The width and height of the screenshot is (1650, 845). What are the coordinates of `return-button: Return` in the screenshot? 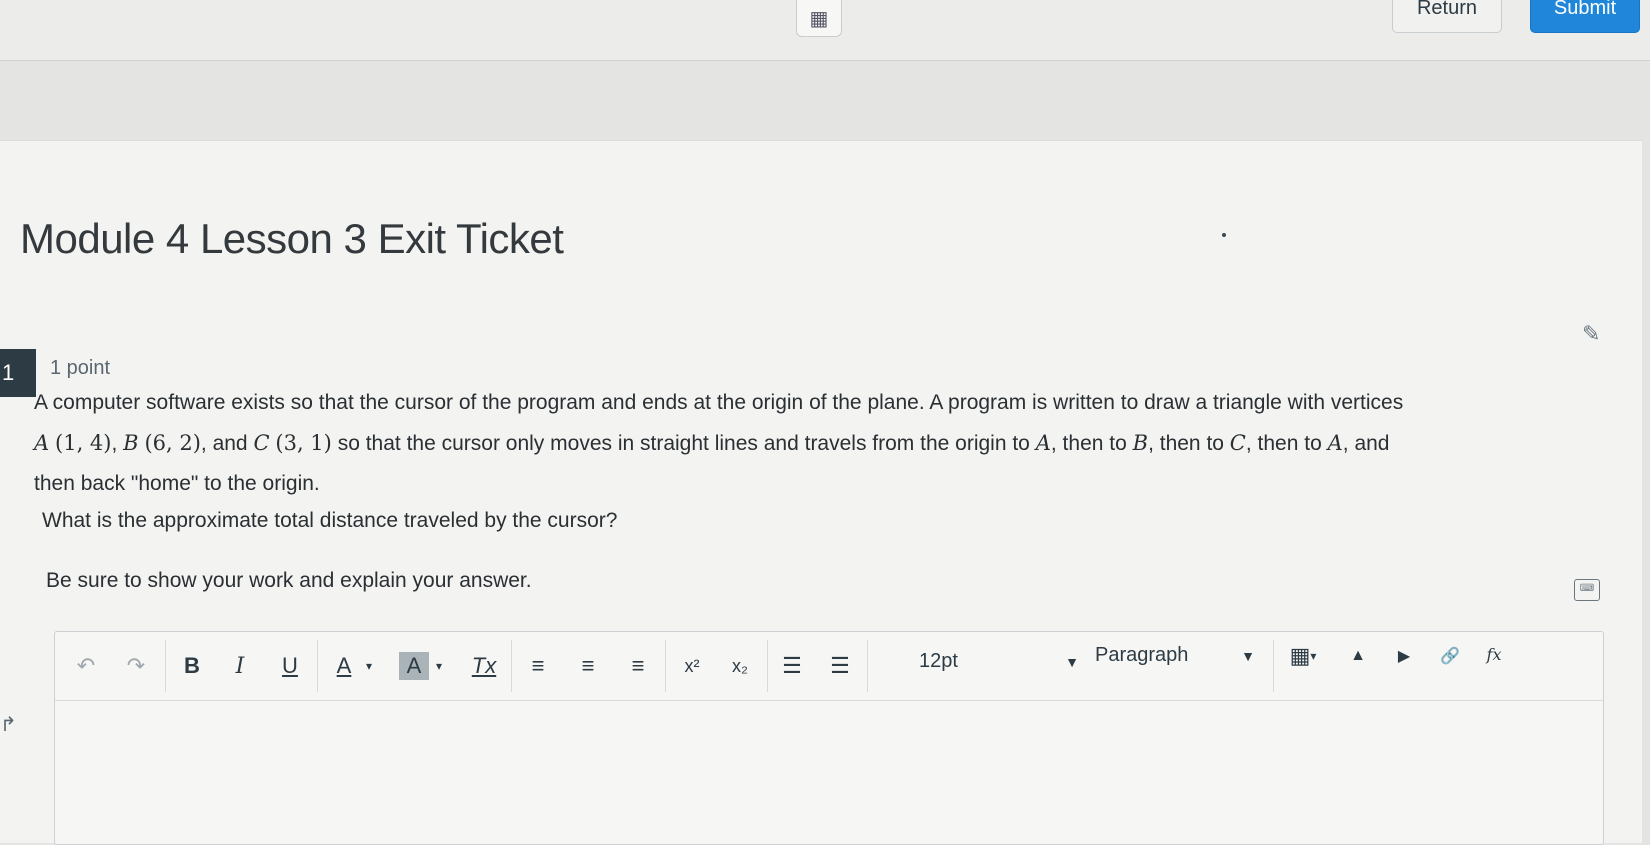 It's located at (1447, 16).